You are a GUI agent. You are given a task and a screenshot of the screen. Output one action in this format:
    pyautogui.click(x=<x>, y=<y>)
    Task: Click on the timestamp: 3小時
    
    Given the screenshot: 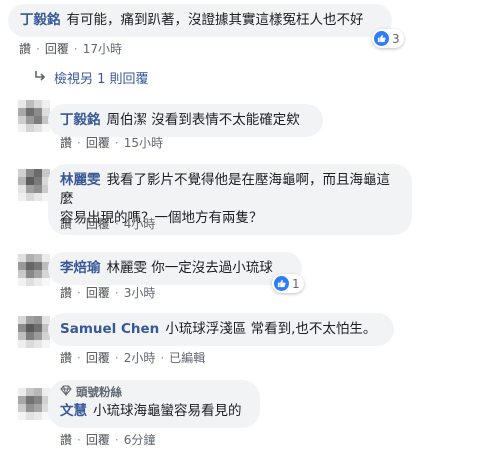 What is the action you would take?
    pyautogui.click(x=140, y=293)
    